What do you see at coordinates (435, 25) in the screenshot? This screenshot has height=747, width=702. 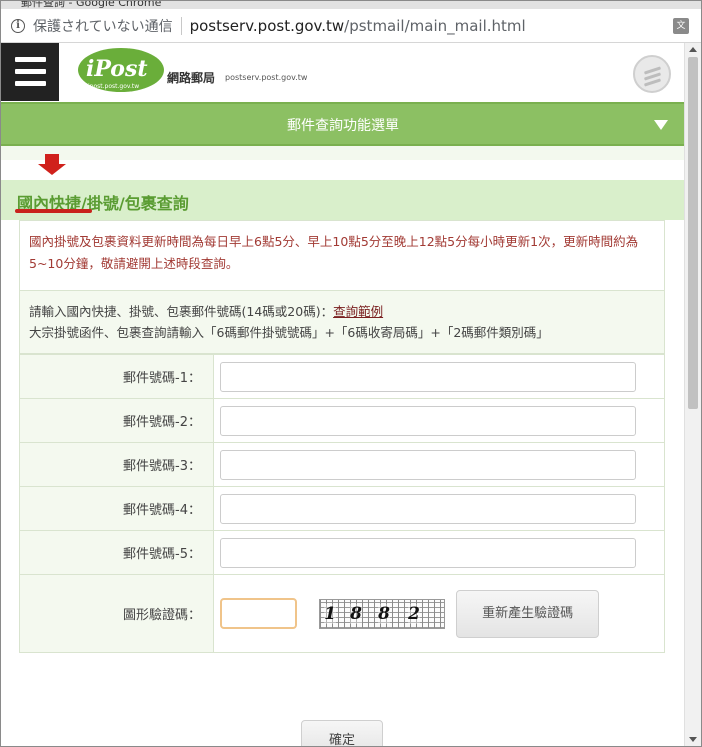 I see `url-path: /pstmail/main_mail.html` at bounding box center [435, 25].